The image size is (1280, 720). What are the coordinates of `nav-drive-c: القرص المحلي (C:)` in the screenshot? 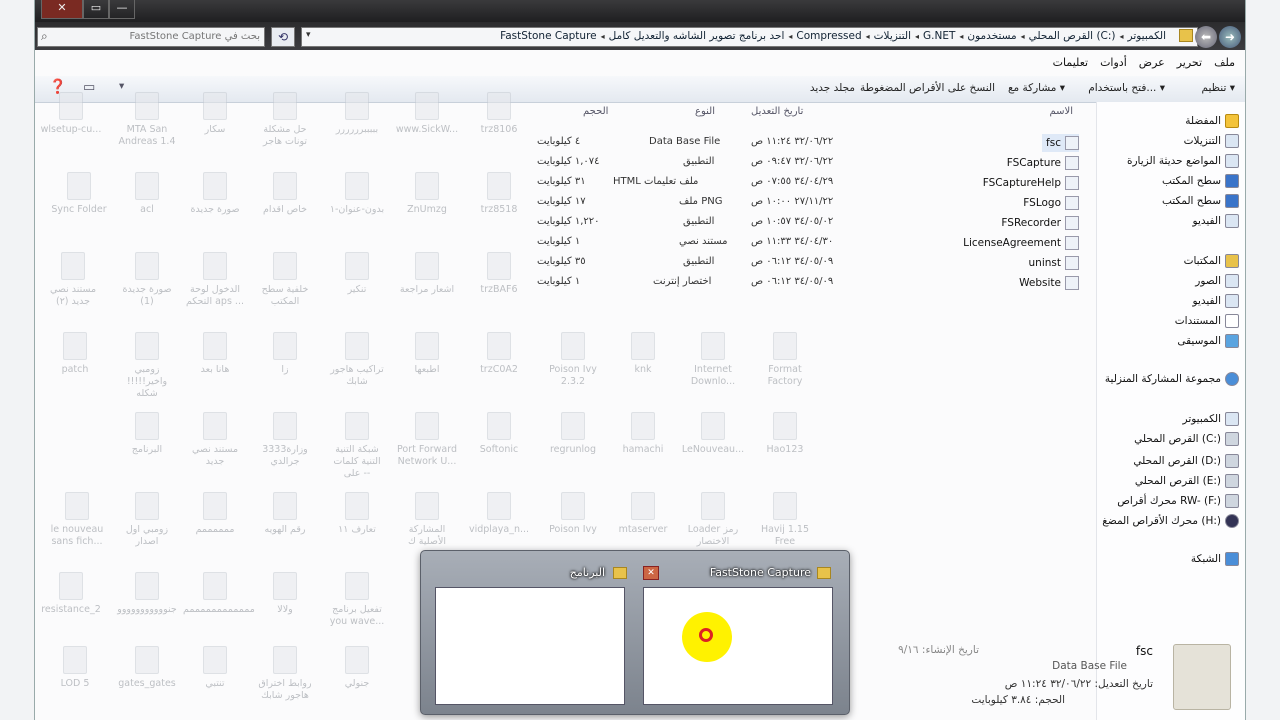 It's located at (1186, 439).